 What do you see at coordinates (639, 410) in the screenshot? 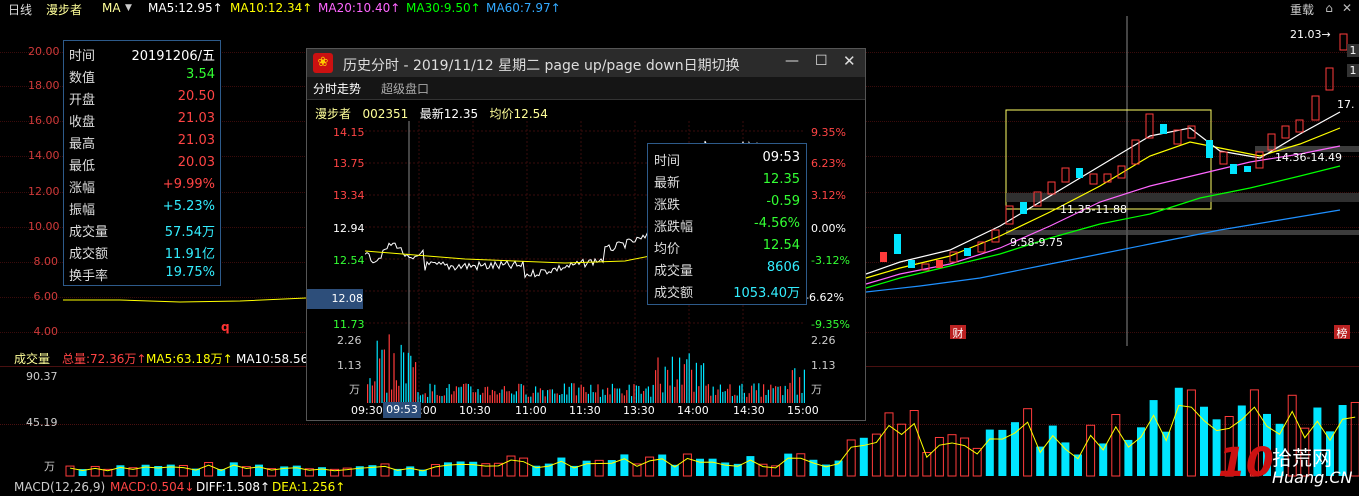
I see `time-tick: 13:30` at bounding box center [639, 410].